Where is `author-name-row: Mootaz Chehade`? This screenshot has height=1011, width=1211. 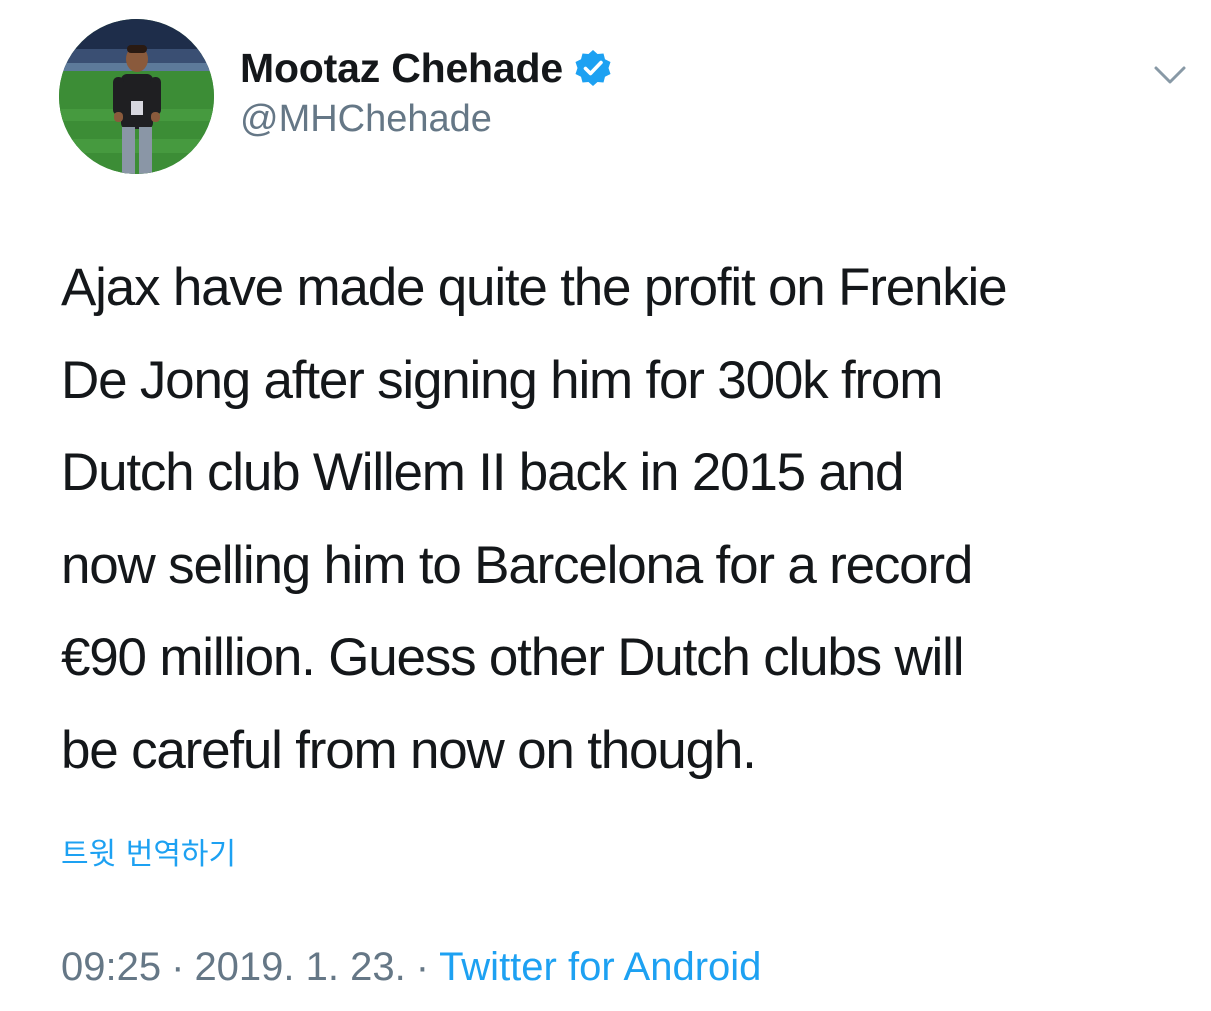
author-name-row: Mootaz Chehade is located at coordinates (426, 68).